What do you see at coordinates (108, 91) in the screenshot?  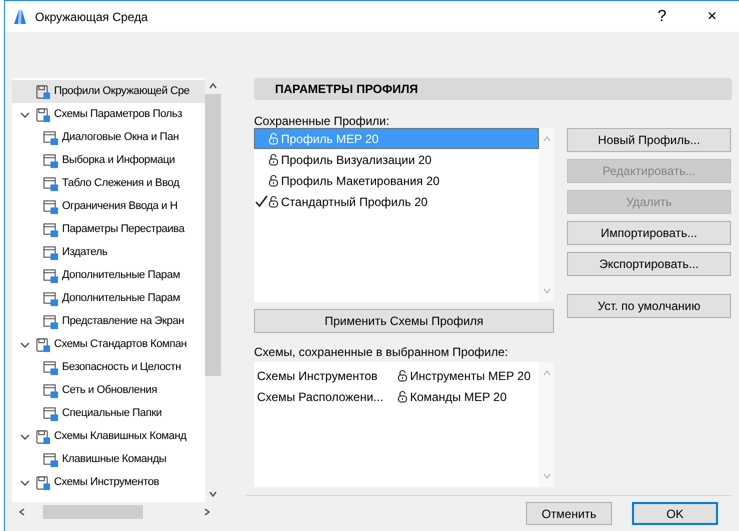 I see `tree-item: Профили Окружающей Сре` at bounding box center [108, 91].